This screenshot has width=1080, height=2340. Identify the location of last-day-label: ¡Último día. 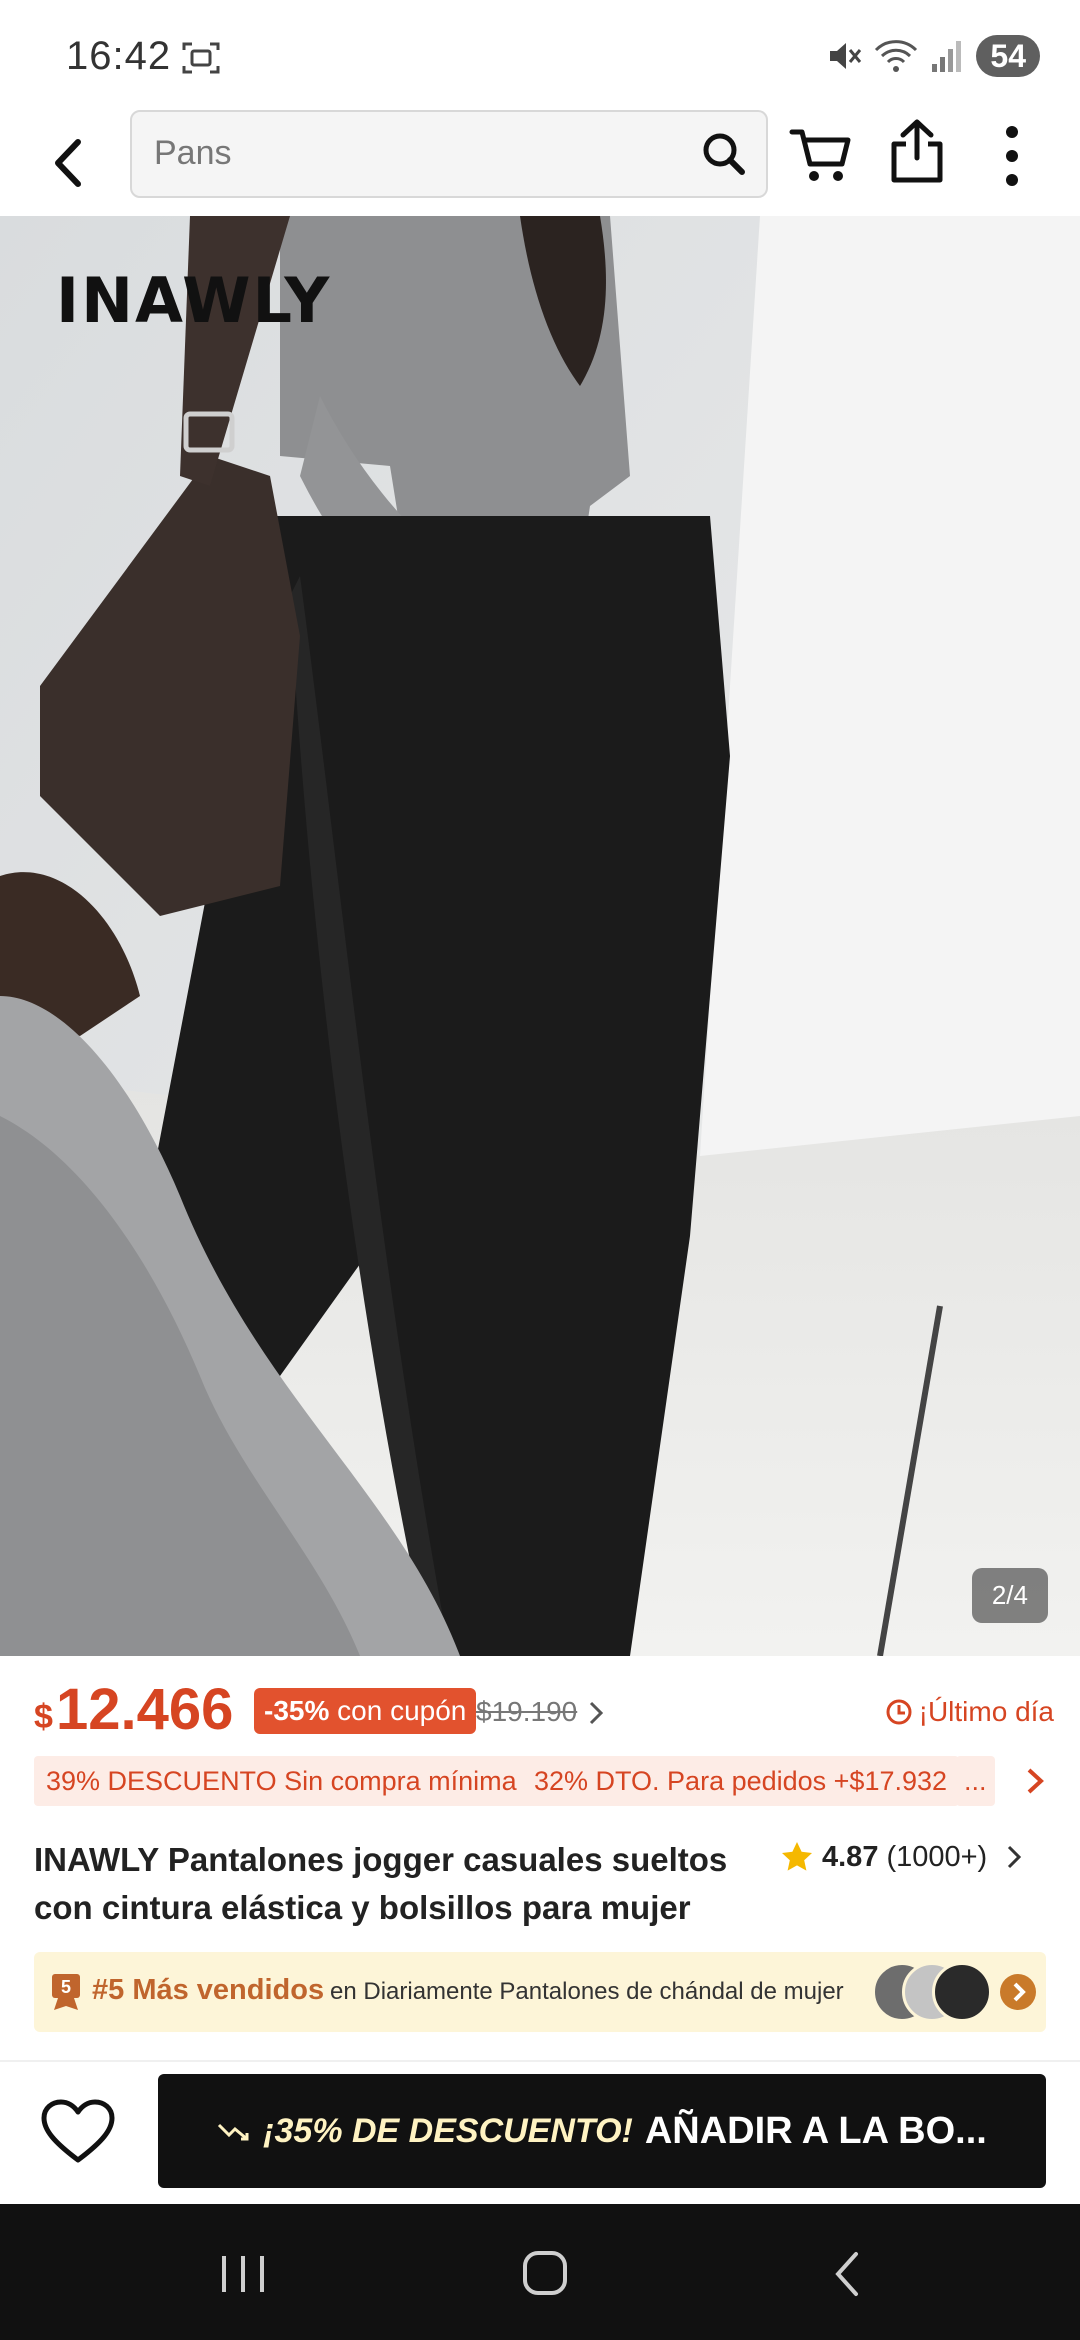
(986, 1711).